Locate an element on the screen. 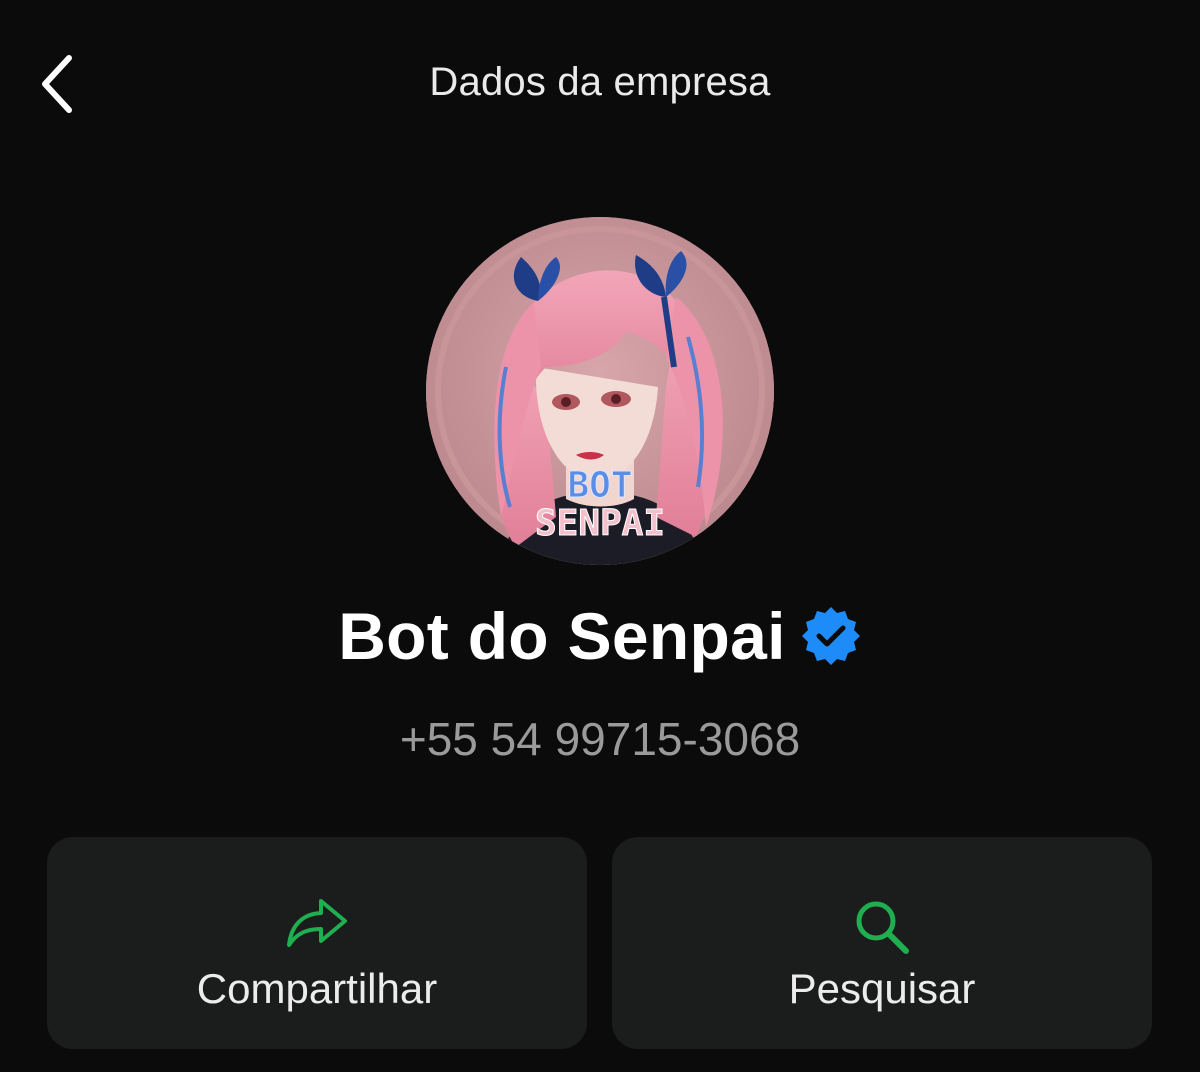 The image size is (1200, 1072). search-button: Pesquisar is located at coordinates (882, 943).